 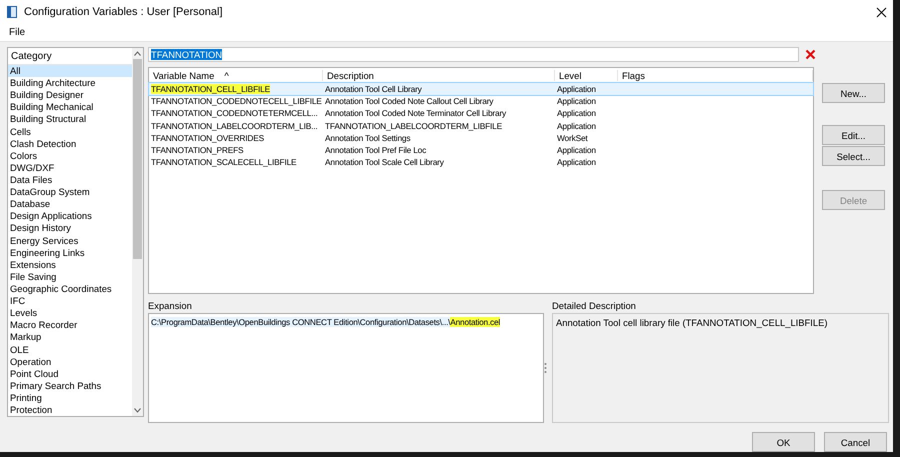 What do you see at coordinates (720, 368) in the screenshot?
I see `description-field: Annotation Tool cell library file (TFANNOTATION_CELL_LIBFILE)` at bounding box center [720, 368].